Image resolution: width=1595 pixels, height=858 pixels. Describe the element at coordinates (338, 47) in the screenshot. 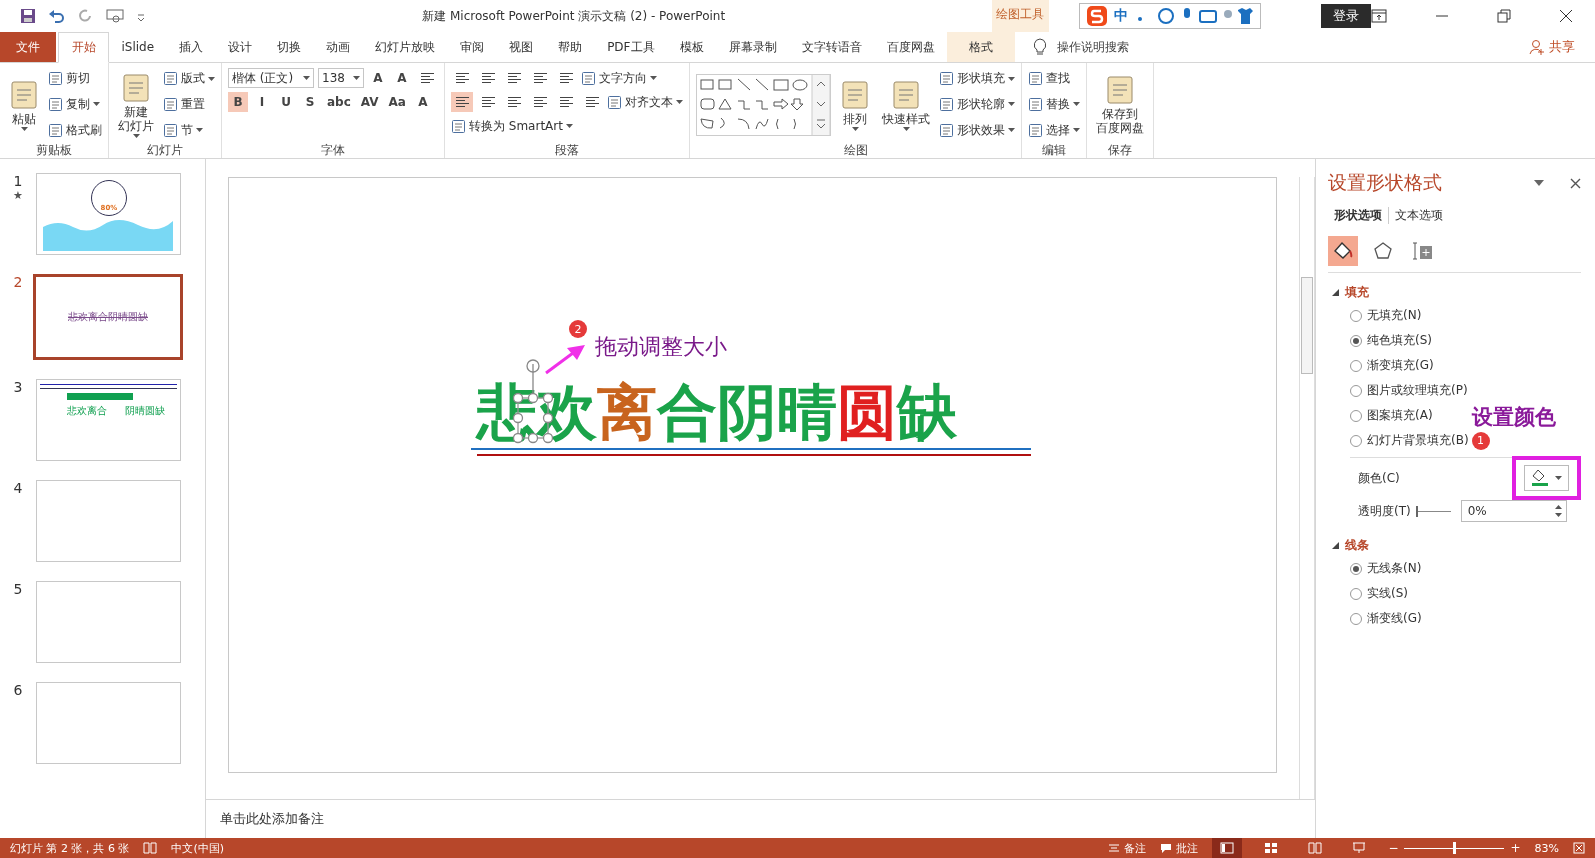

I see `ribbon-tab: 动画` at that location.